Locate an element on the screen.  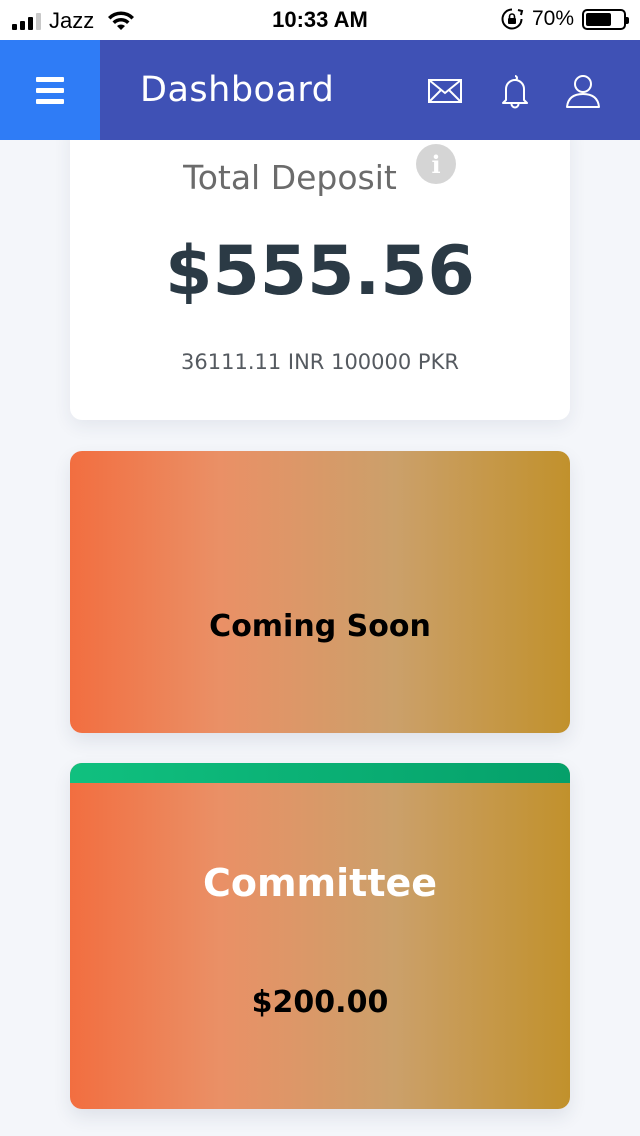
page-title: Dashboard is located at coordinates (237, 90).